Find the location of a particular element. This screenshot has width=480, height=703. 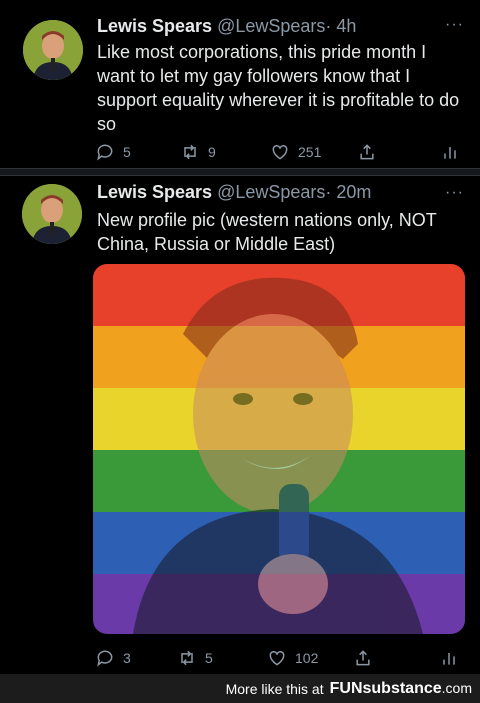

like-button: 251 is located at coordinates (295, 152).